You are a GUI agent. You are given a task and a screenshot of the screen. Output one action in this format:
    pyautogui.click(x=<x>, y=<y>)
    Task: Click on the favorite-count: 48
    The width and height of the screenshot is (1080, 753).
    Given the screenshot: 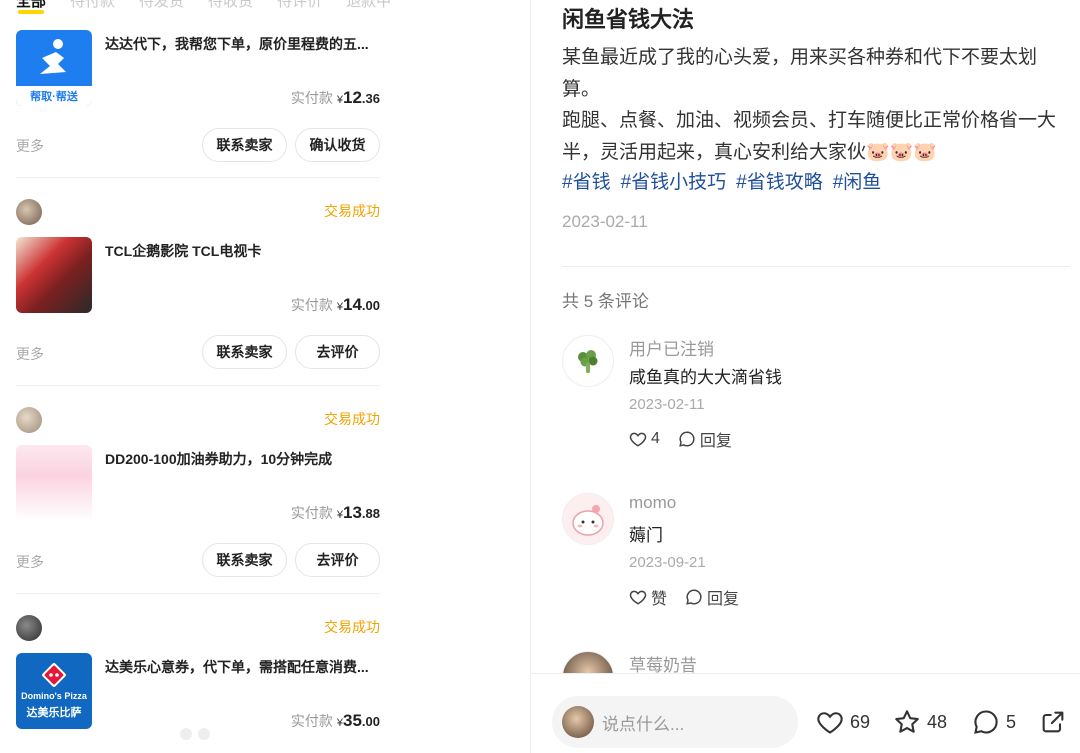 What is the action you would take?
    pyautogui.click(x=937, y=721)
    